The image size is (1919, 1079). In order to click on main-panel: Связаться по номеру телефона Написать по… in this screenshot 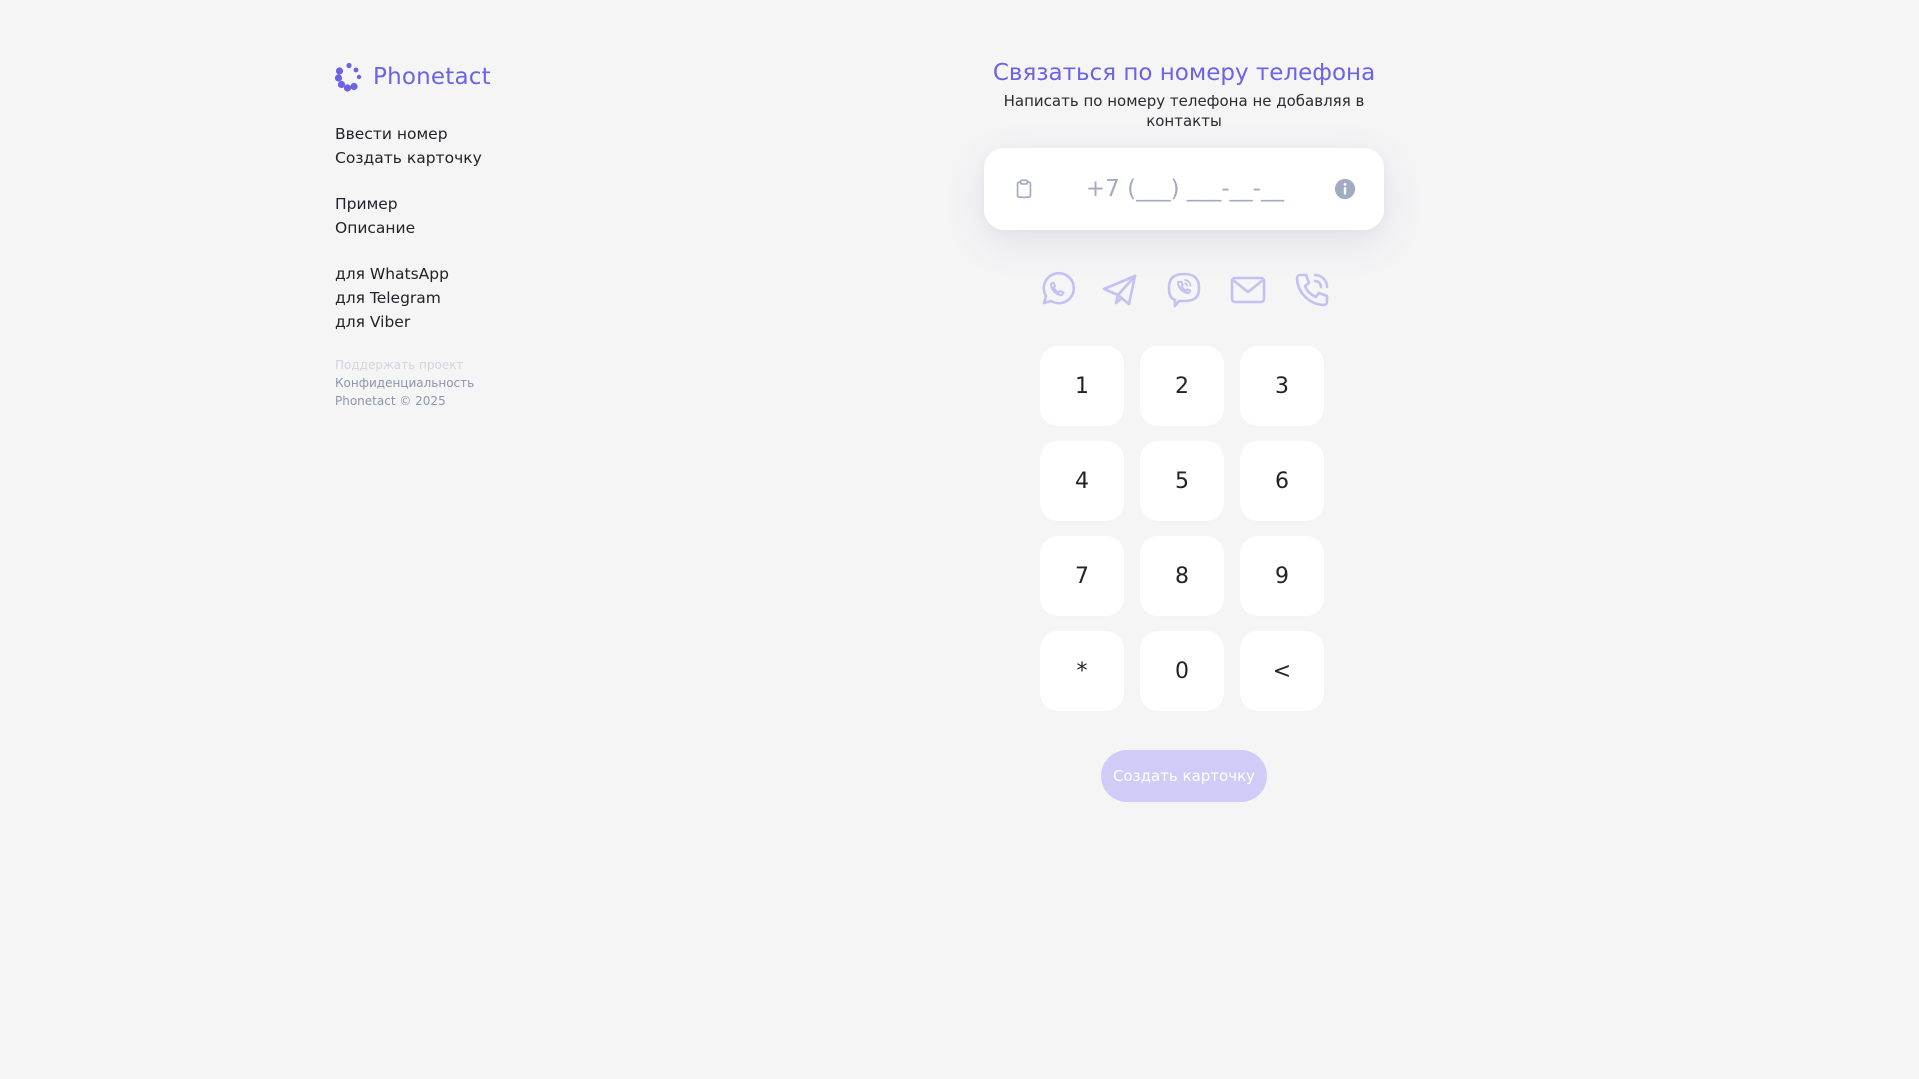, I will do `click(1184, 430)`.